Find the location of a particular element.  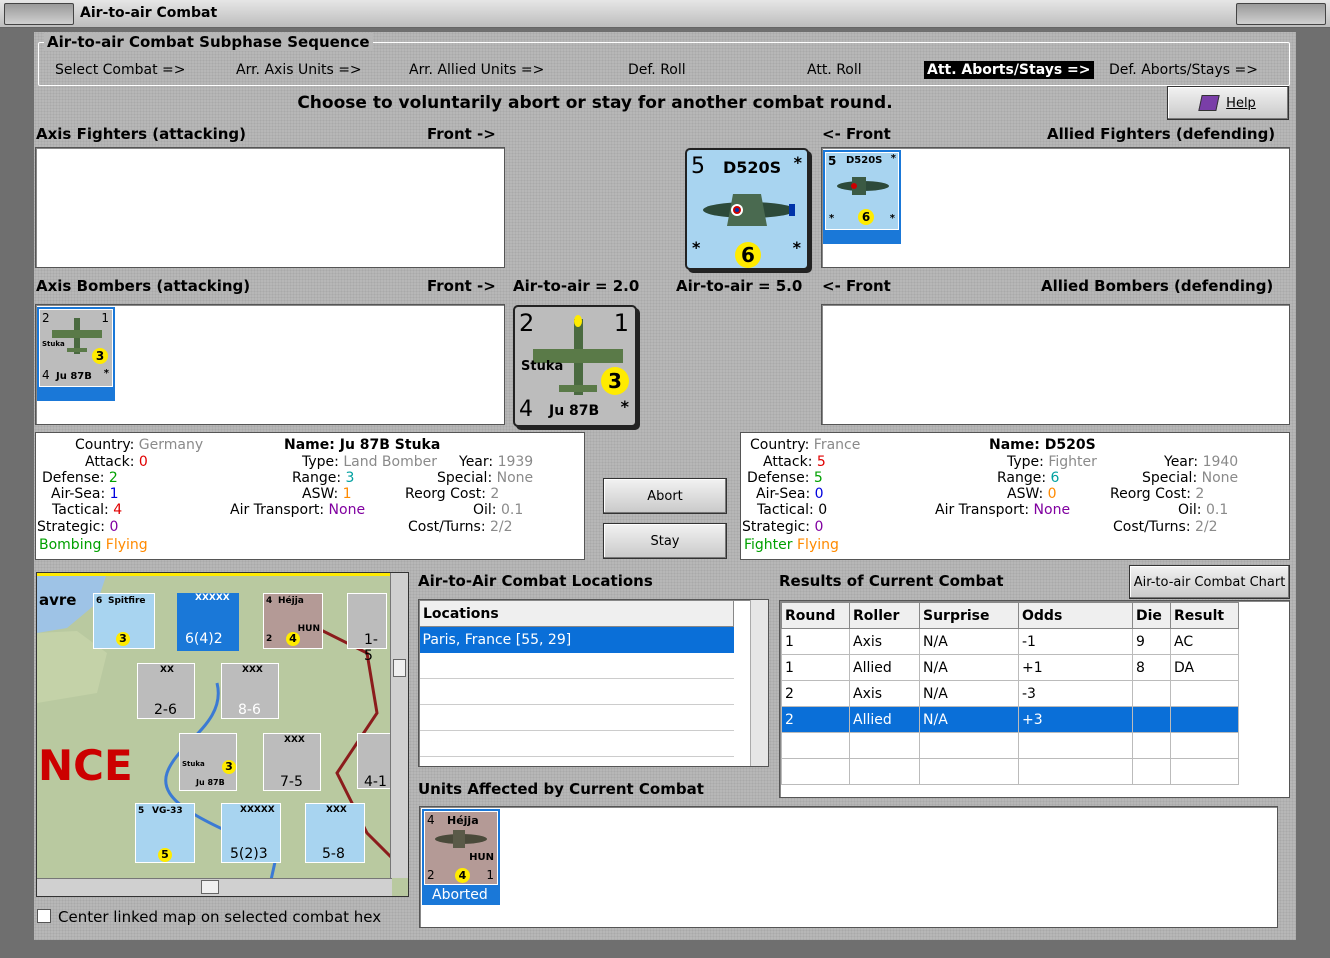

seq-step-att-aborts: Att. Aborts/Stays => is located at coordinates (1009, 70).